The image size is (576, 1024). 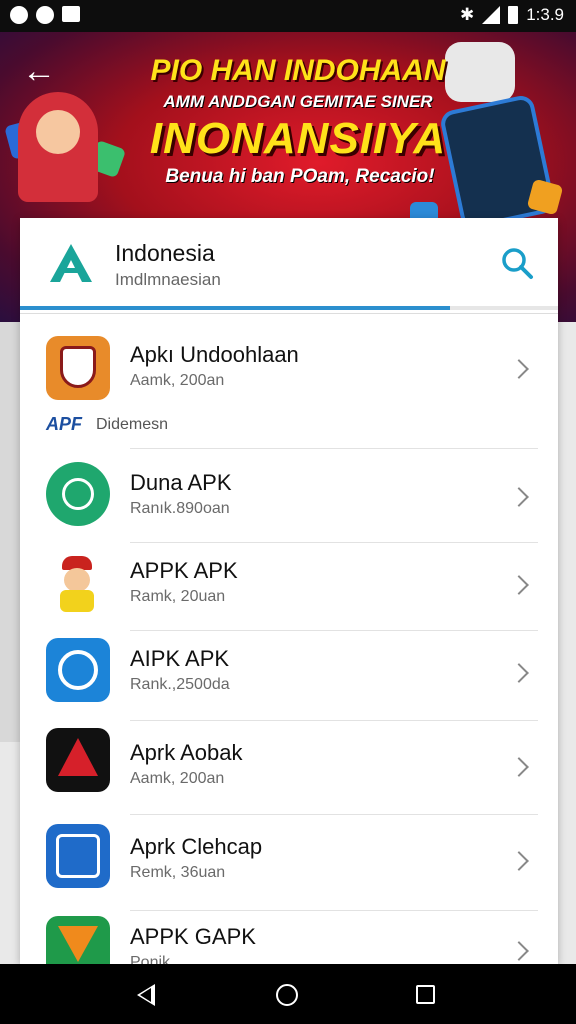 What do you see at coordinates (181, 482) in the screenshot?
I see `app-name: Duna APK` at bounding box center [181, 482].